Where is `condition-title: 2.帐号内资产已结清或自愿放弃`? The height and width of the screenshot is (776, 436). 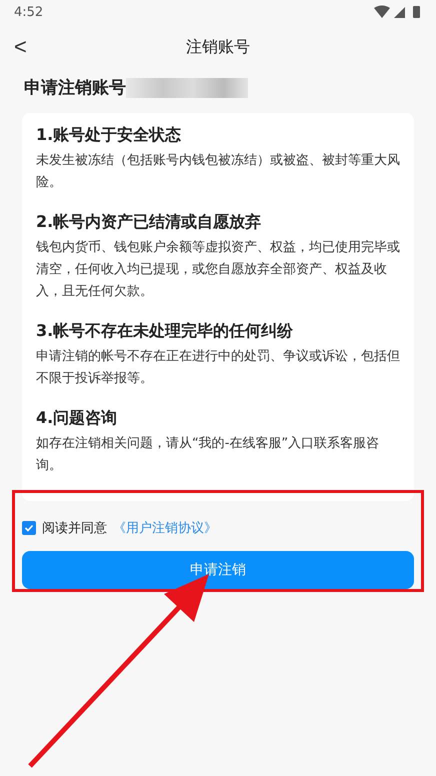 condition-title: 2.帐号内资产已结清或自愿放弃 is located at coordinates (149, 222).